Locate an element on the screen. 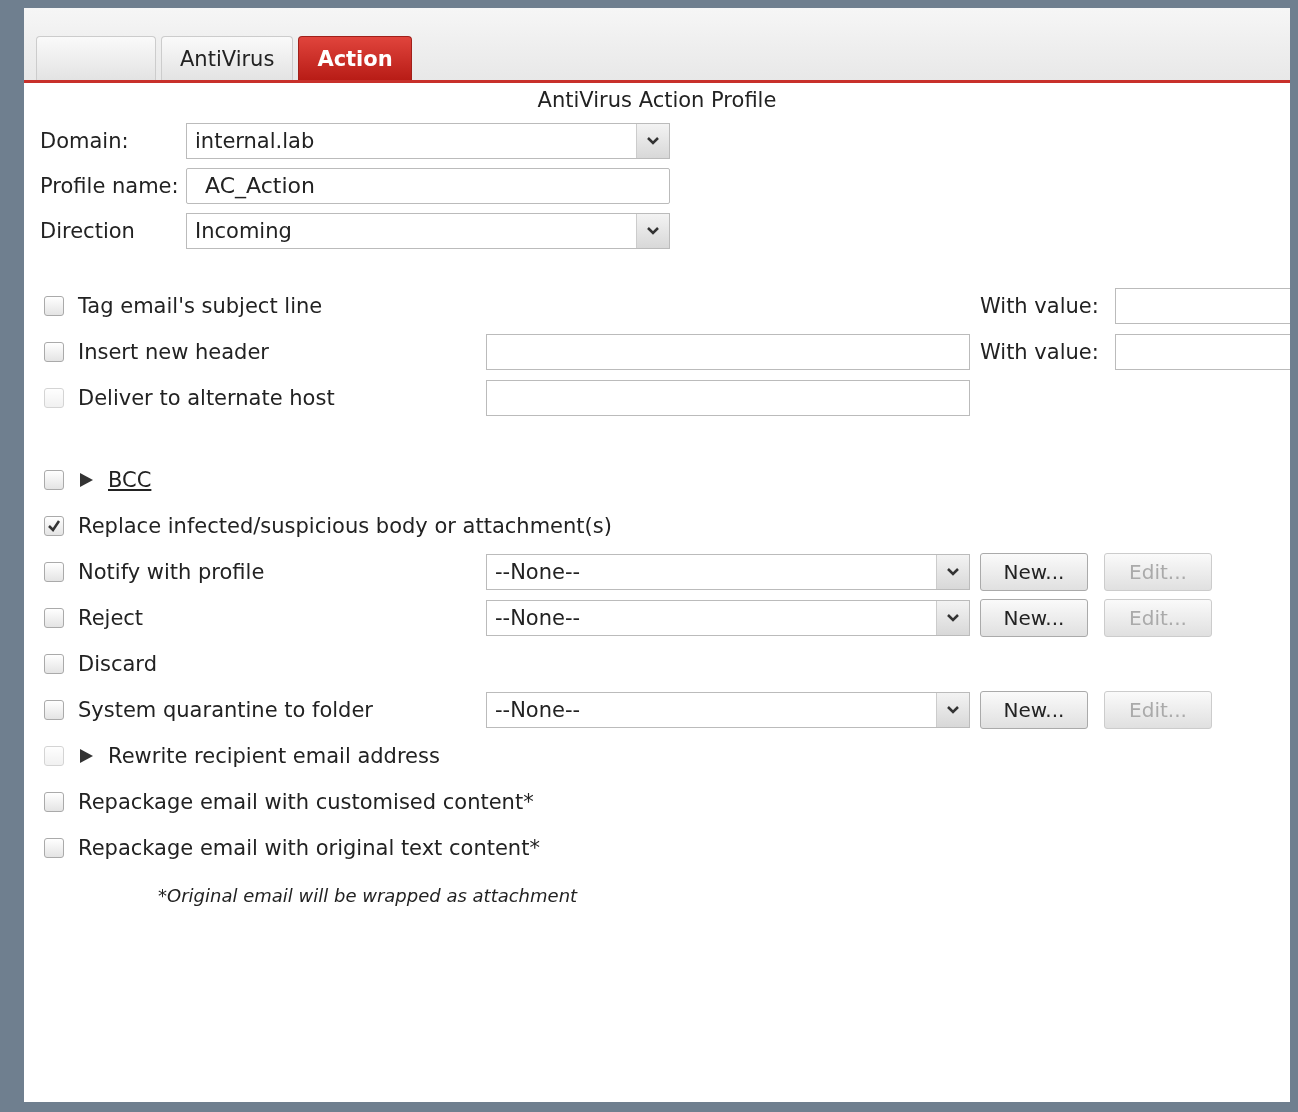 Image resolution: width=1298 pixels, height=1112 pixels. option-label: Deliver to alternate host is located at coordinates (206, 398).